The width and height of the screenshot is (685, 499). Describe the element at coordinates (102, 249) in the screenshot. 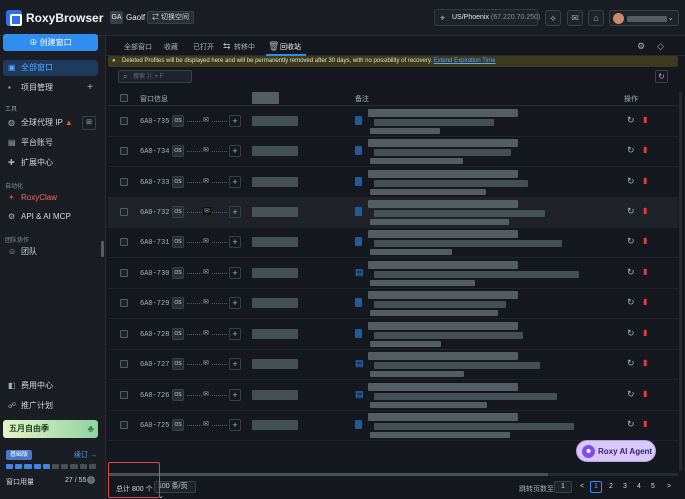

I see `sidebar-scrollbar` at that location.